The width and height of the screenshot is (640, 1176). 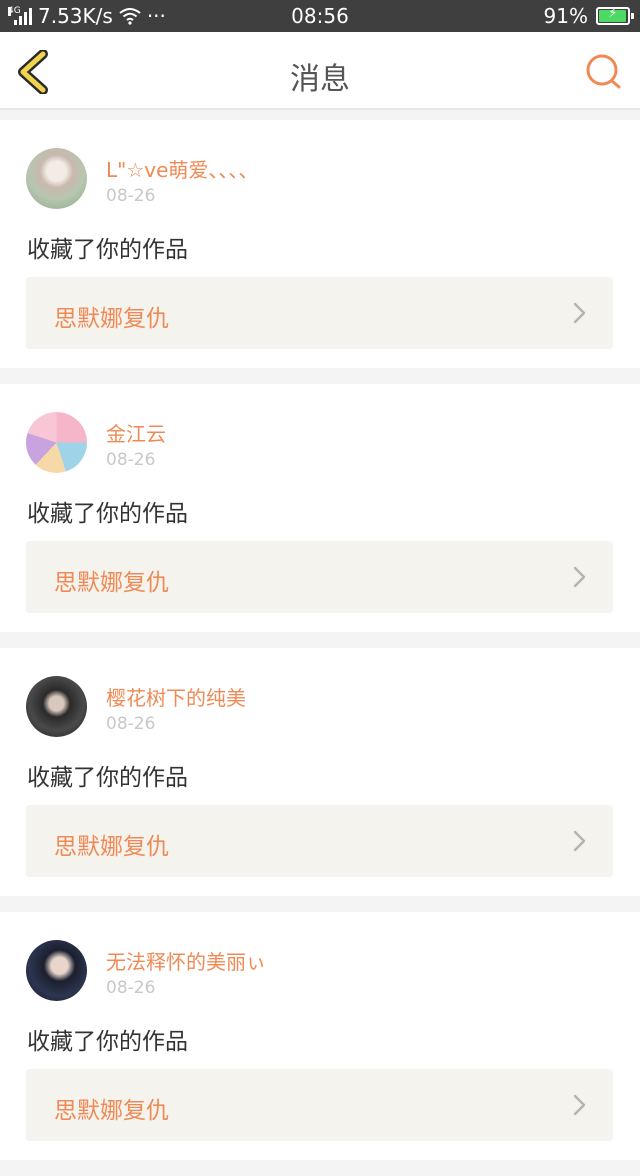 I want to click on status-right: 91% ⚡, so click(x=588, y=16).